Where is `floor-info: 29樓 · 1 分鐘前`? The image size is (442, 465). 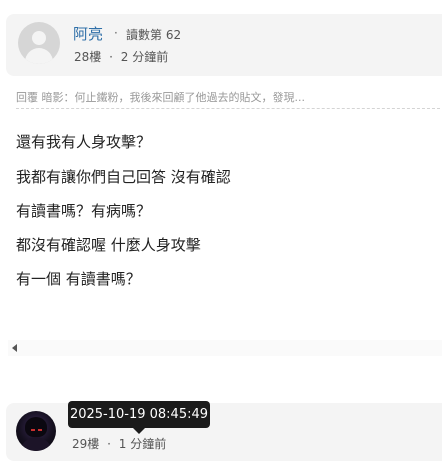 floor-info: 29樓 · 1 分鐘前 is located at coordinates (121, 443).